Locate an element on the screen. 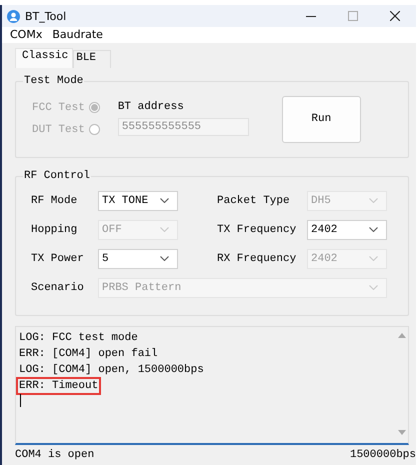  field-label: Hopping is located at coordinates (54, 230).